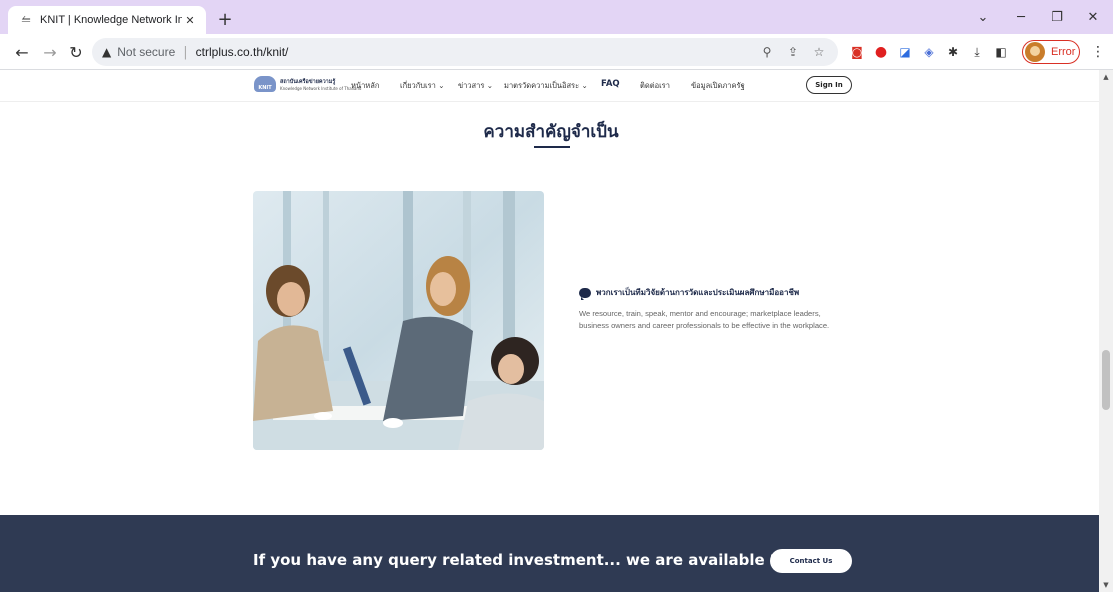 Image resolution: width=1113 pixels, height=592 pixels. What do you see at coordinates (767, 52) in the screenshot?
I see `zoom-icon: ⚲` at bounding box center [767, 52].